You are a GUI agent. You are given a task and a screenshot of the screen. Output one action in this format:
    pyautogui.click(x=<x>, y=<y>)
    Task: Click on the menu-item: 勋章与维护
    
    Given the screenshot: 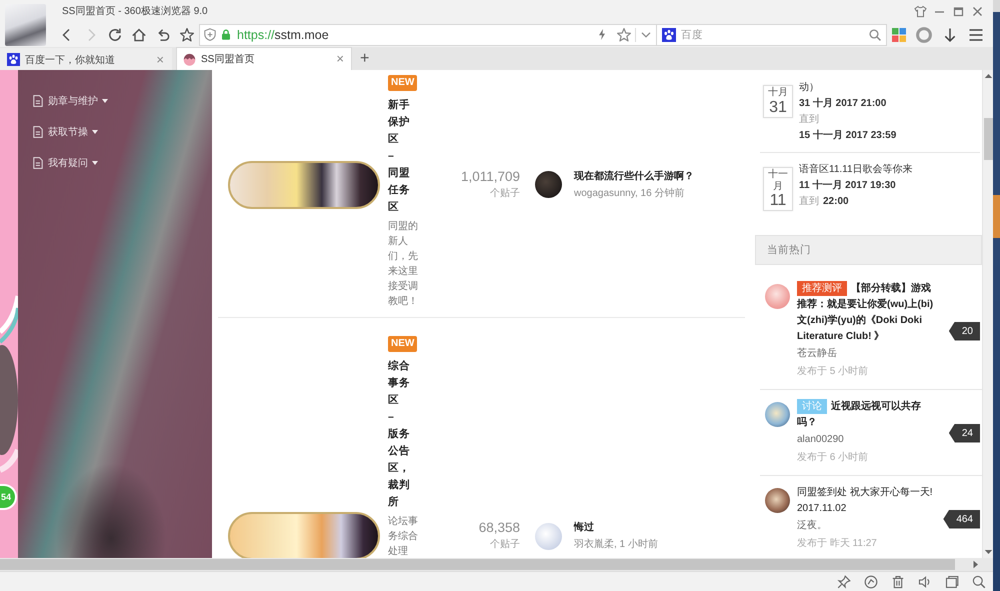 What is the action you would take?
    pyautogui.click(x=70, y=101)
    